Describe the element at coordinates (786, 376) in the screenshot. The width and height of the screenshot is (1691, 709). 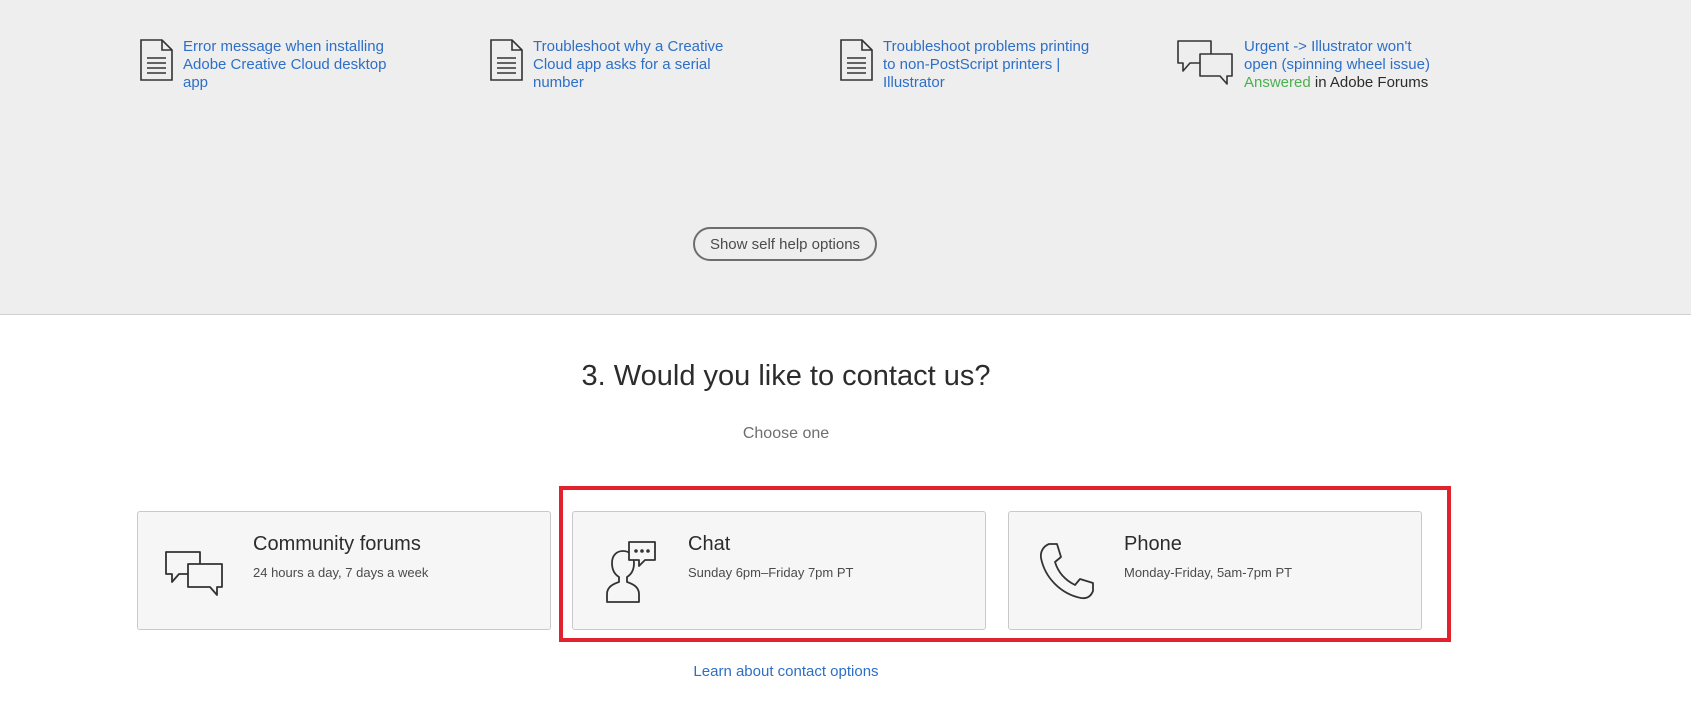
I see `contact-heading: 3. Would you like to contact us?` at that location.